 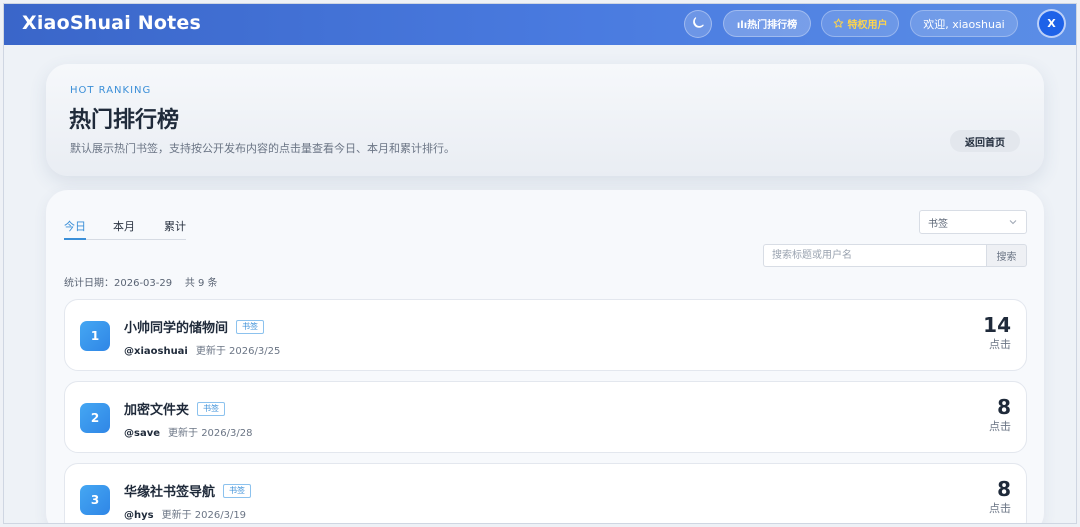 What do you see at coordinates (838, 23) in the screenshot?
I see `star-icon` at bounding box center [838, 23].